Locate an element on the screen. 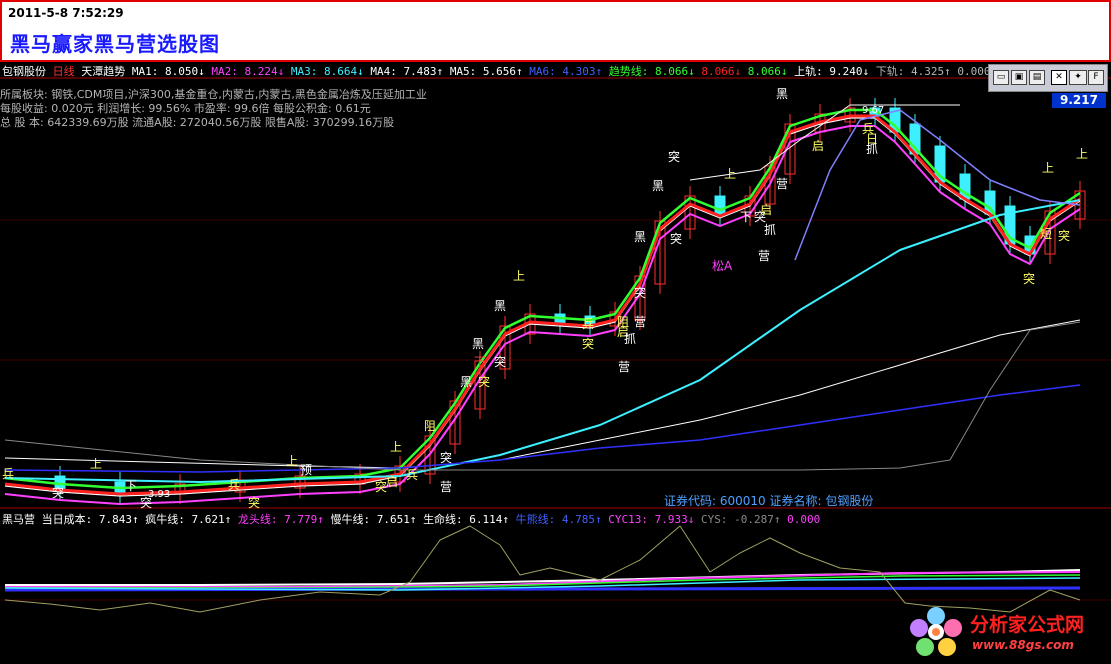  watermark-text: 分析家公式网 is located at coordinates (1027, 625).